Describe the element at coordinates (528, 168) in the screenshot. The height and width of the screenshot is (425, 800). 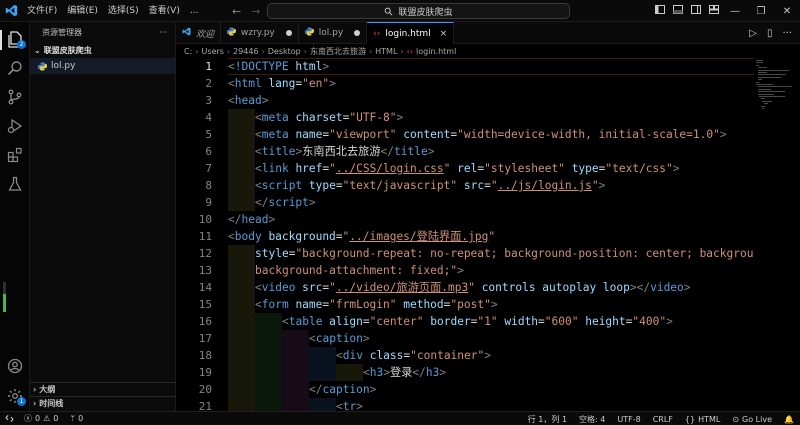
I see `code-token: "stylesheet"` at that location.